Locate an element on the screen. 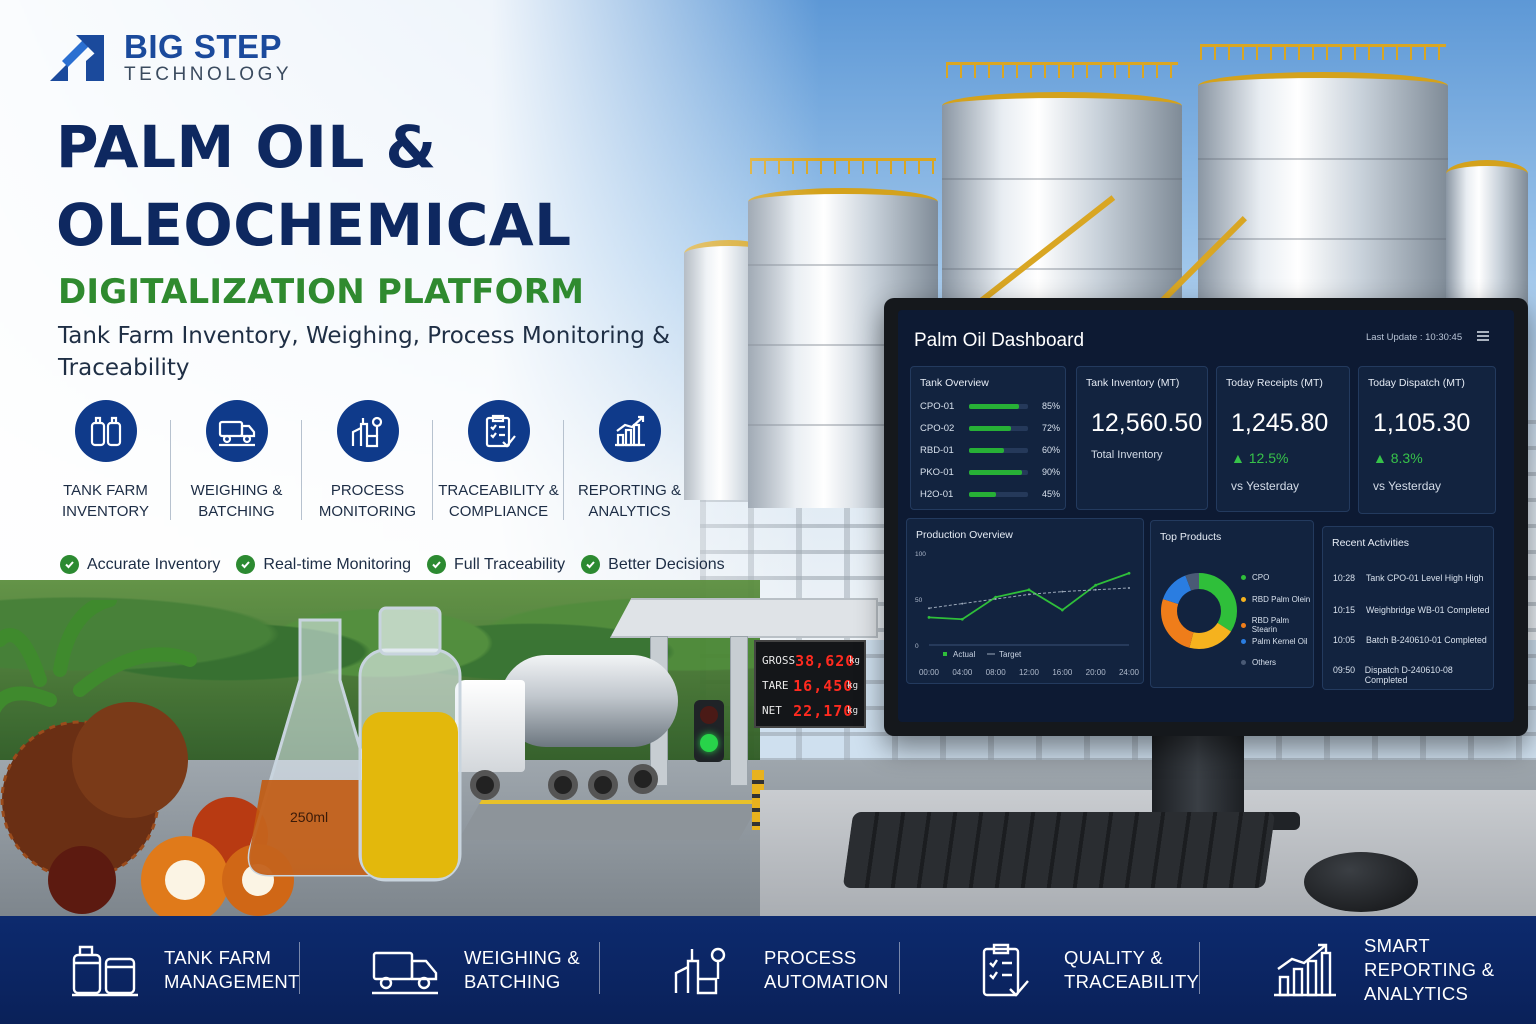 This screenshot has height=1024, width=1536. product-legend-item: RBD Palm Olein is located at coordinates (1275, 599).